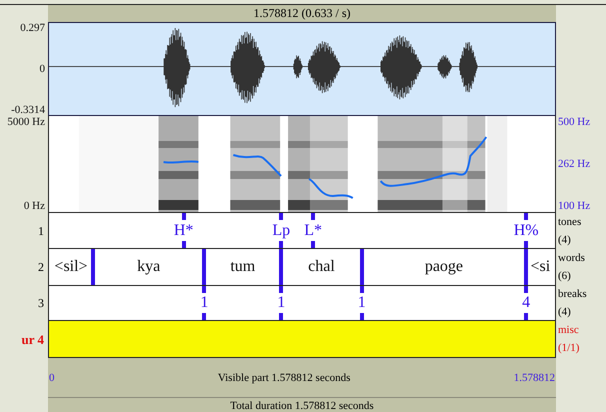  What do you see at coordinates (71, 267) in the screenshot?
I see `interval-label: <sil>` at bounding box center [71, 267].